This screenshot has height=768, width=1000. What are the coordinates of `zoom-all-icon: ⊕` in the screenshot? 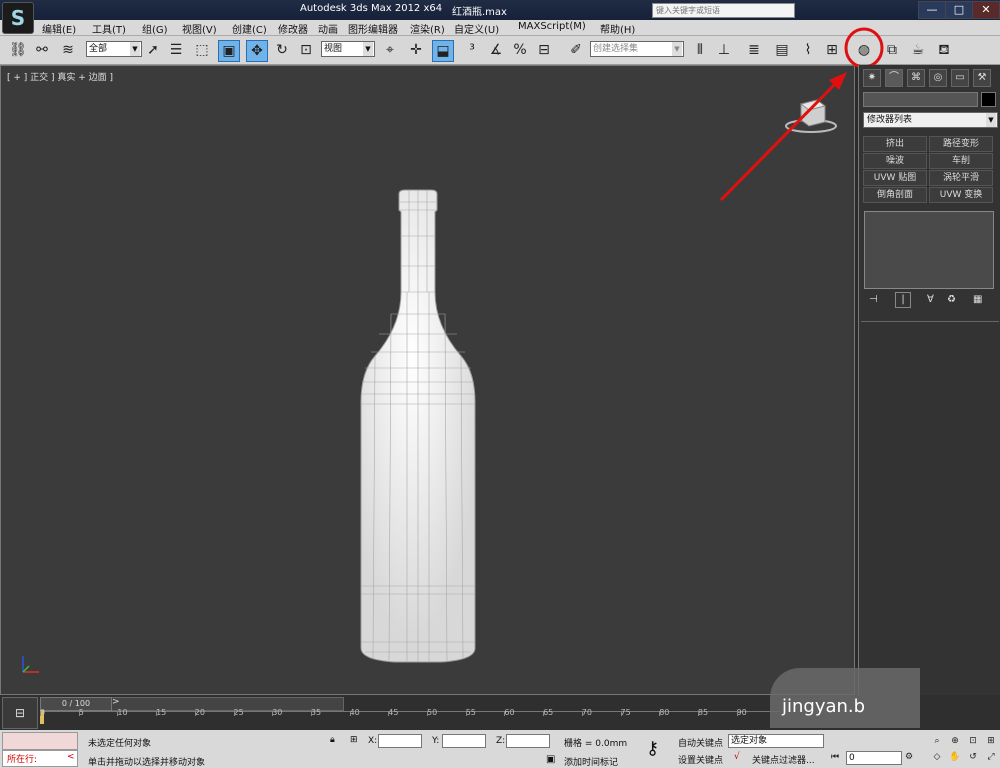 It's located at (955, 741).